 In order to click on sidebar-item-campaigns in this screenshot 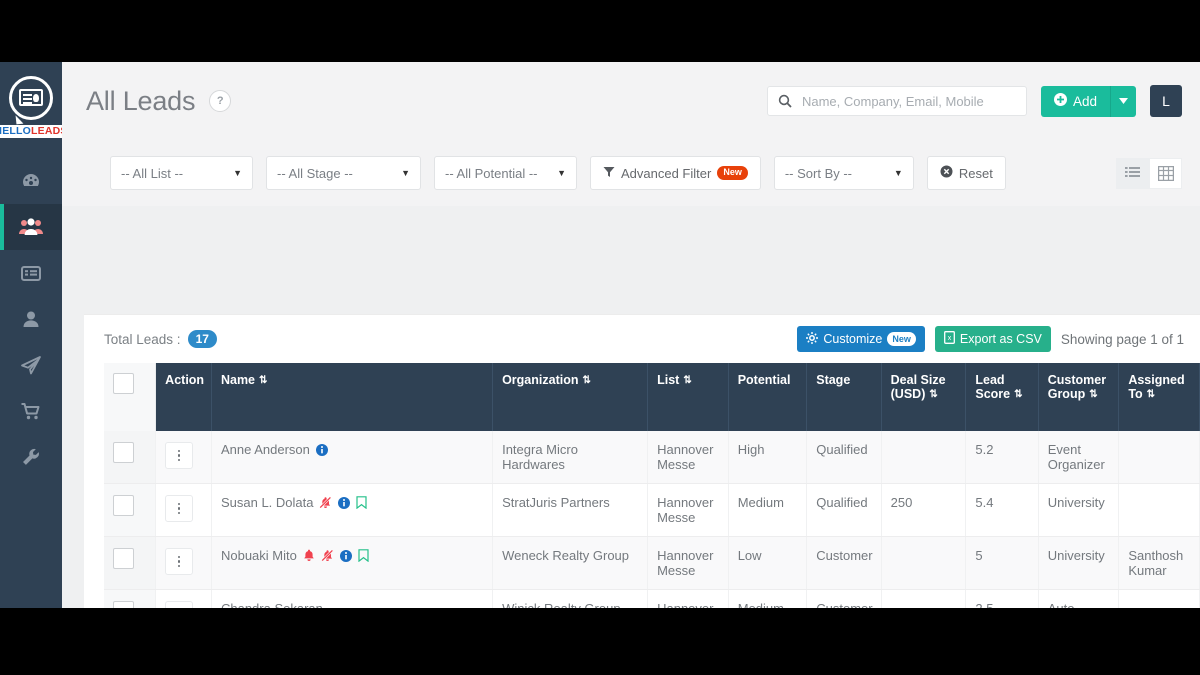, I will do `click(31, 365)`.